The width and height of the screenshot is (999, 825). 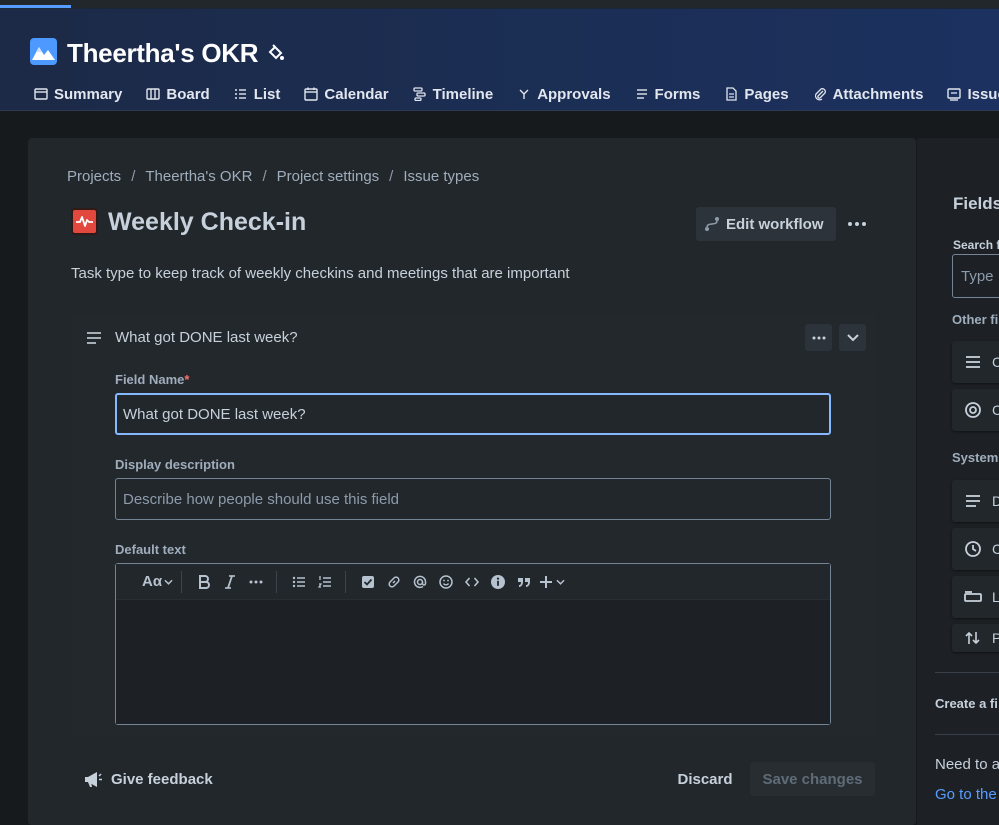 What do you see at coordinates (84, 221) in the screenshot?
I see `weekly-checkin-icon` at bounding box center [84, 221].